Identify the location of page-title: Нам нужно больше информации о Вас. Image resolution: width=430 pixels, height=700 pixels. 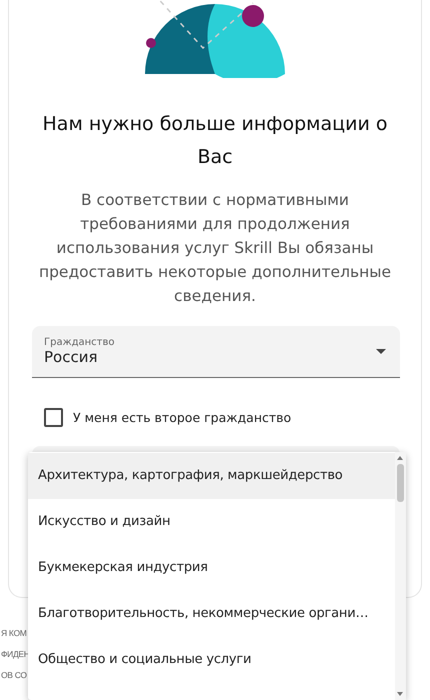
(215, 141).